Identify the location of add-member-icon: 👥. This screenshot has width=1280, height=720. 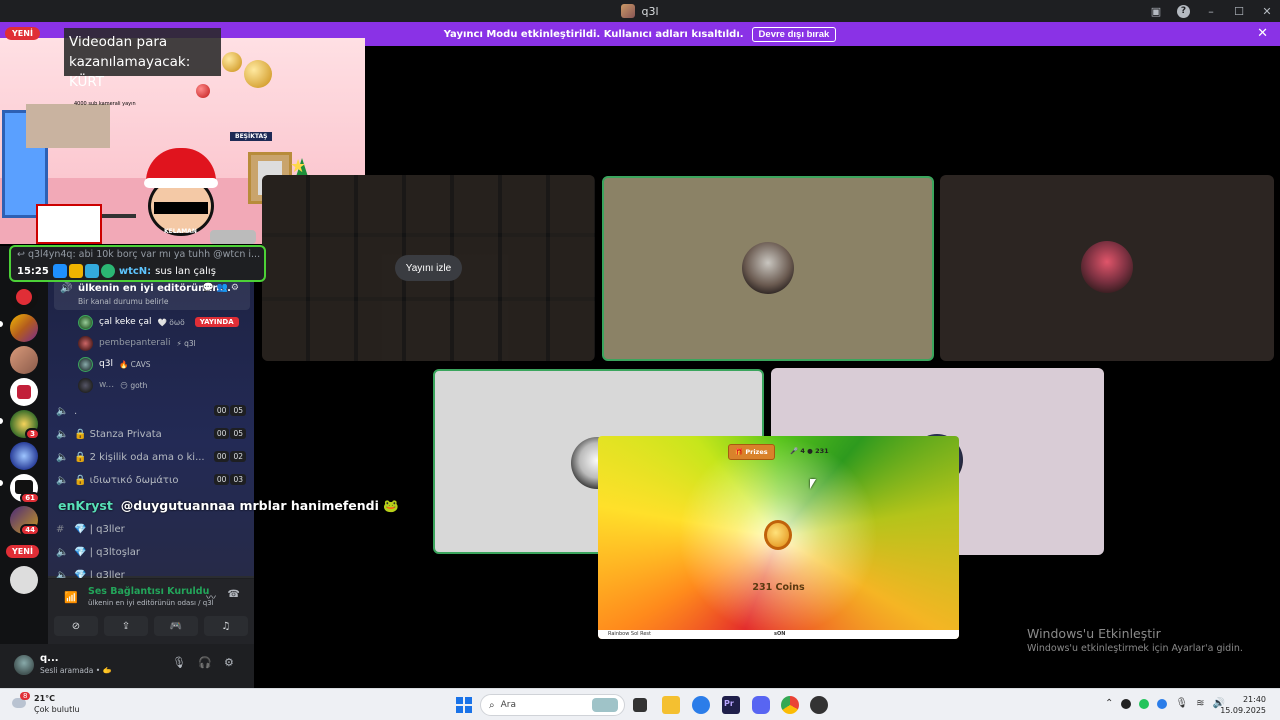
(224, 288).